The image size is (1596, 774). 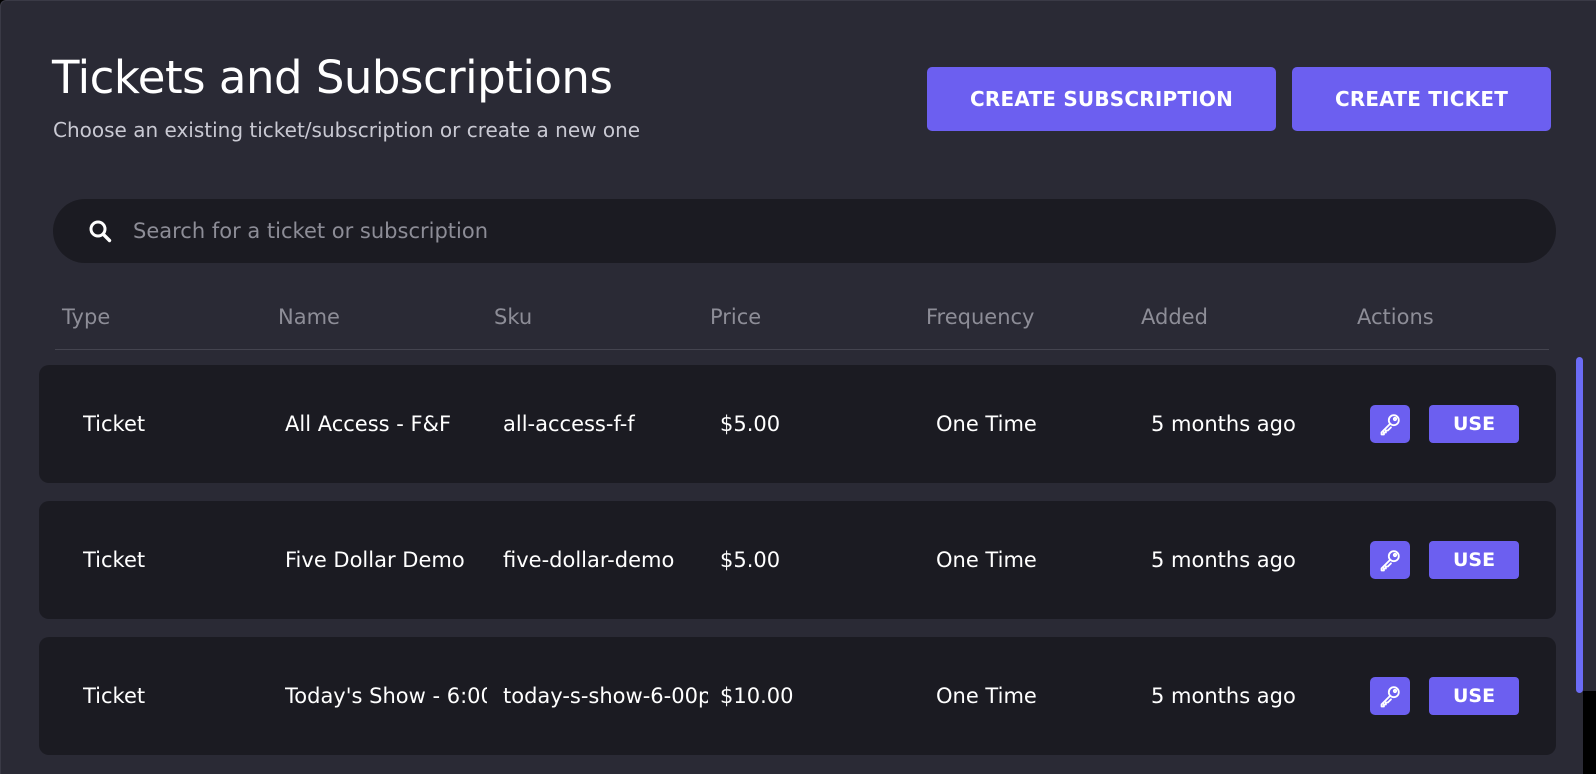 I want to click on column-header-sku: Sku, so click(x=513, y=317).